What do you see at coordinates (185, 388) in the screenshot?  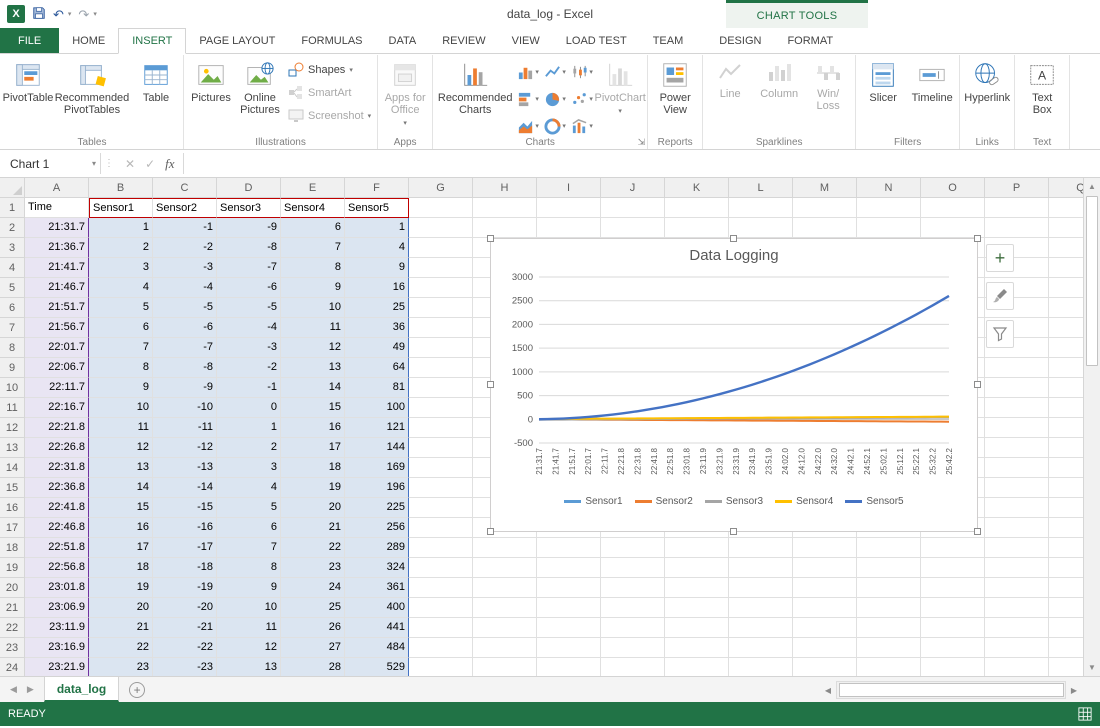 I see `cell: -9` at bounding box center [185, 388].